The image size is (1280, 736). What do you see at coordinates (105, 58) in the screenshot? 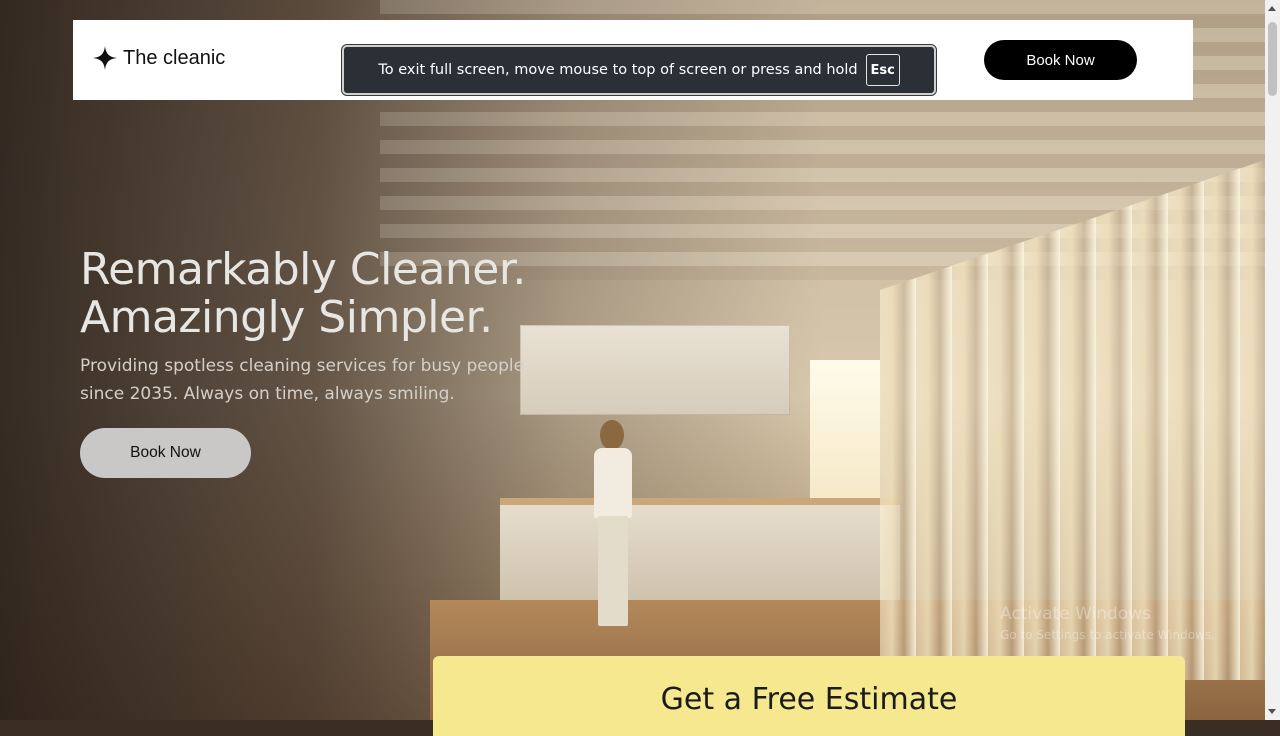
I see `sparkle-star-icon` at bounding box center [105, 58].